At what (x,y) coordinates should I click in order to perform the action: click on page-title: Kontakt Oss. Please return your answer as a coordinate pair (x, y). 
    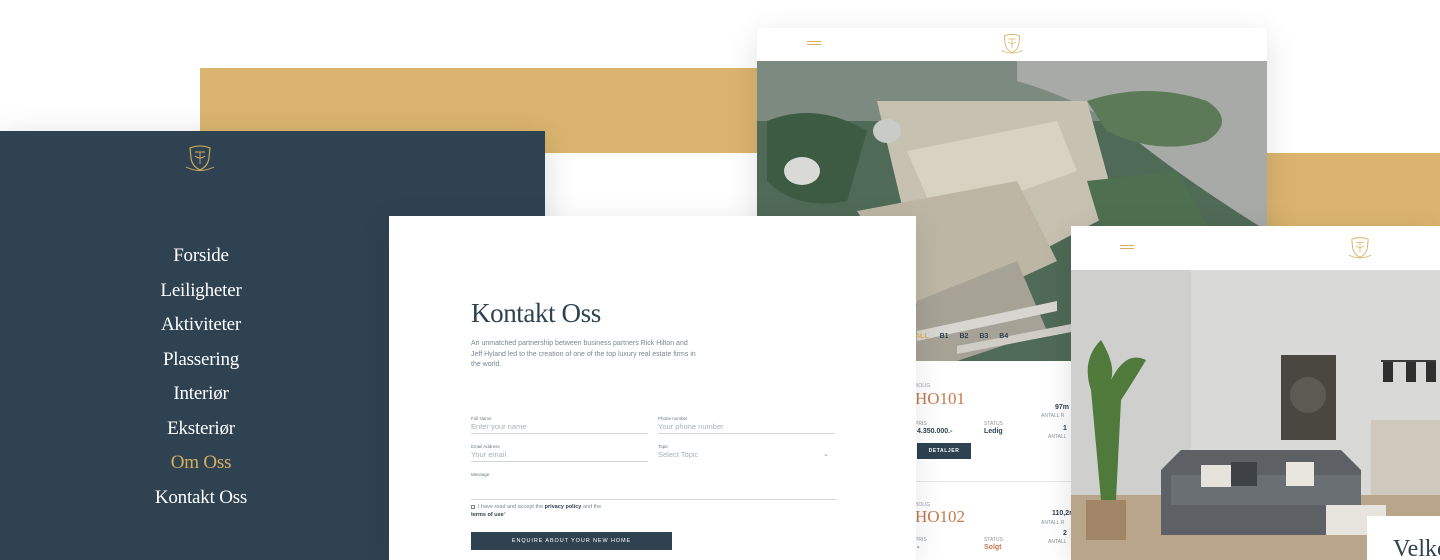
    Looking at the image, I should click on (536, 313).